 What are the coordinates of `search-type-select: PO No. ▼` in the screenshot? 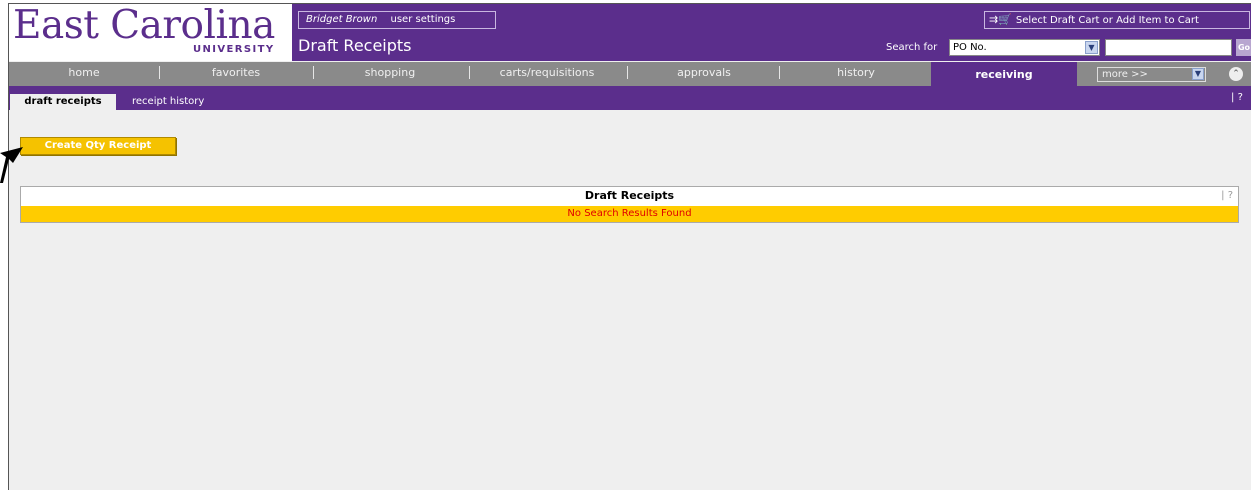 It's located at (1024, 47).